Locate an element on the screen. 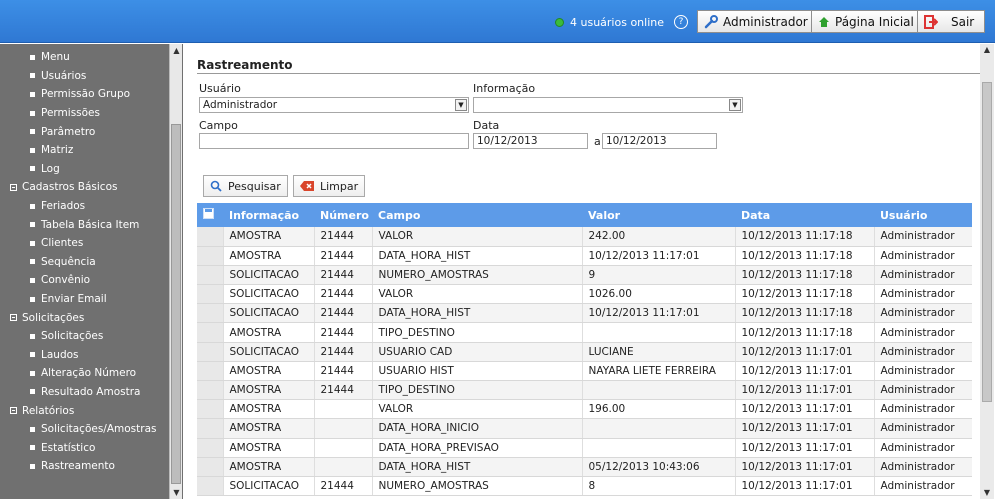  col-numero: Número is located at coordinates (343, 215).